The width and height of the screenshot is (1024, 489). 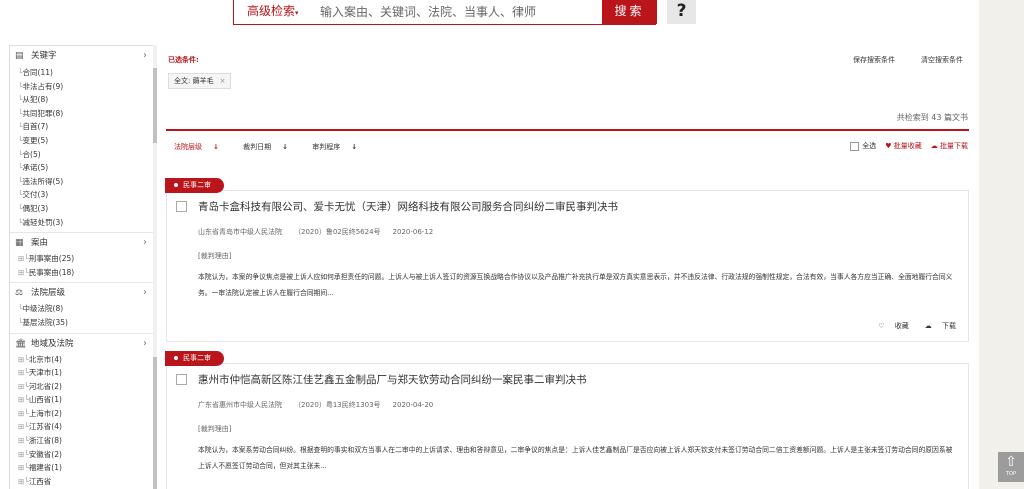 I want to click on sidebar-item: └从犯(8), so click(x=86, y=100).